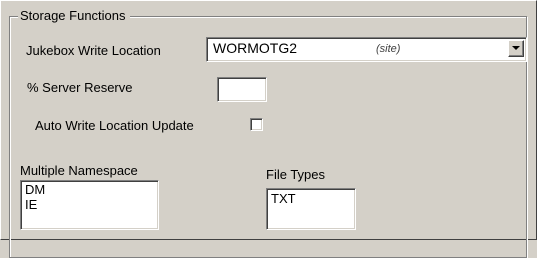  I want to click on jukebox-write-location-label: Jukebox Write Location, so click(93, 50).